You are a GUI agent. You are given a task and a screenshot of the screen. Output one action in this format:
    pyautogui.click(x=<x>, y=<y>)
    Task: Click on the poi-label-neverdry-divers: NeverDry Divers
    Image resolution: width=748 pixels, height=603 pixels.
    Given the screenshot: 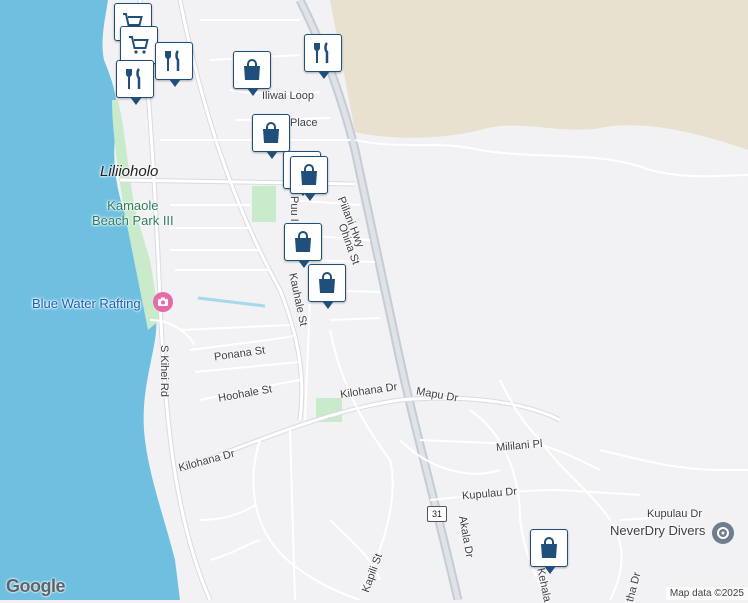 What is the action you would take?
    pyautogui.click(x=657, y=530)
    